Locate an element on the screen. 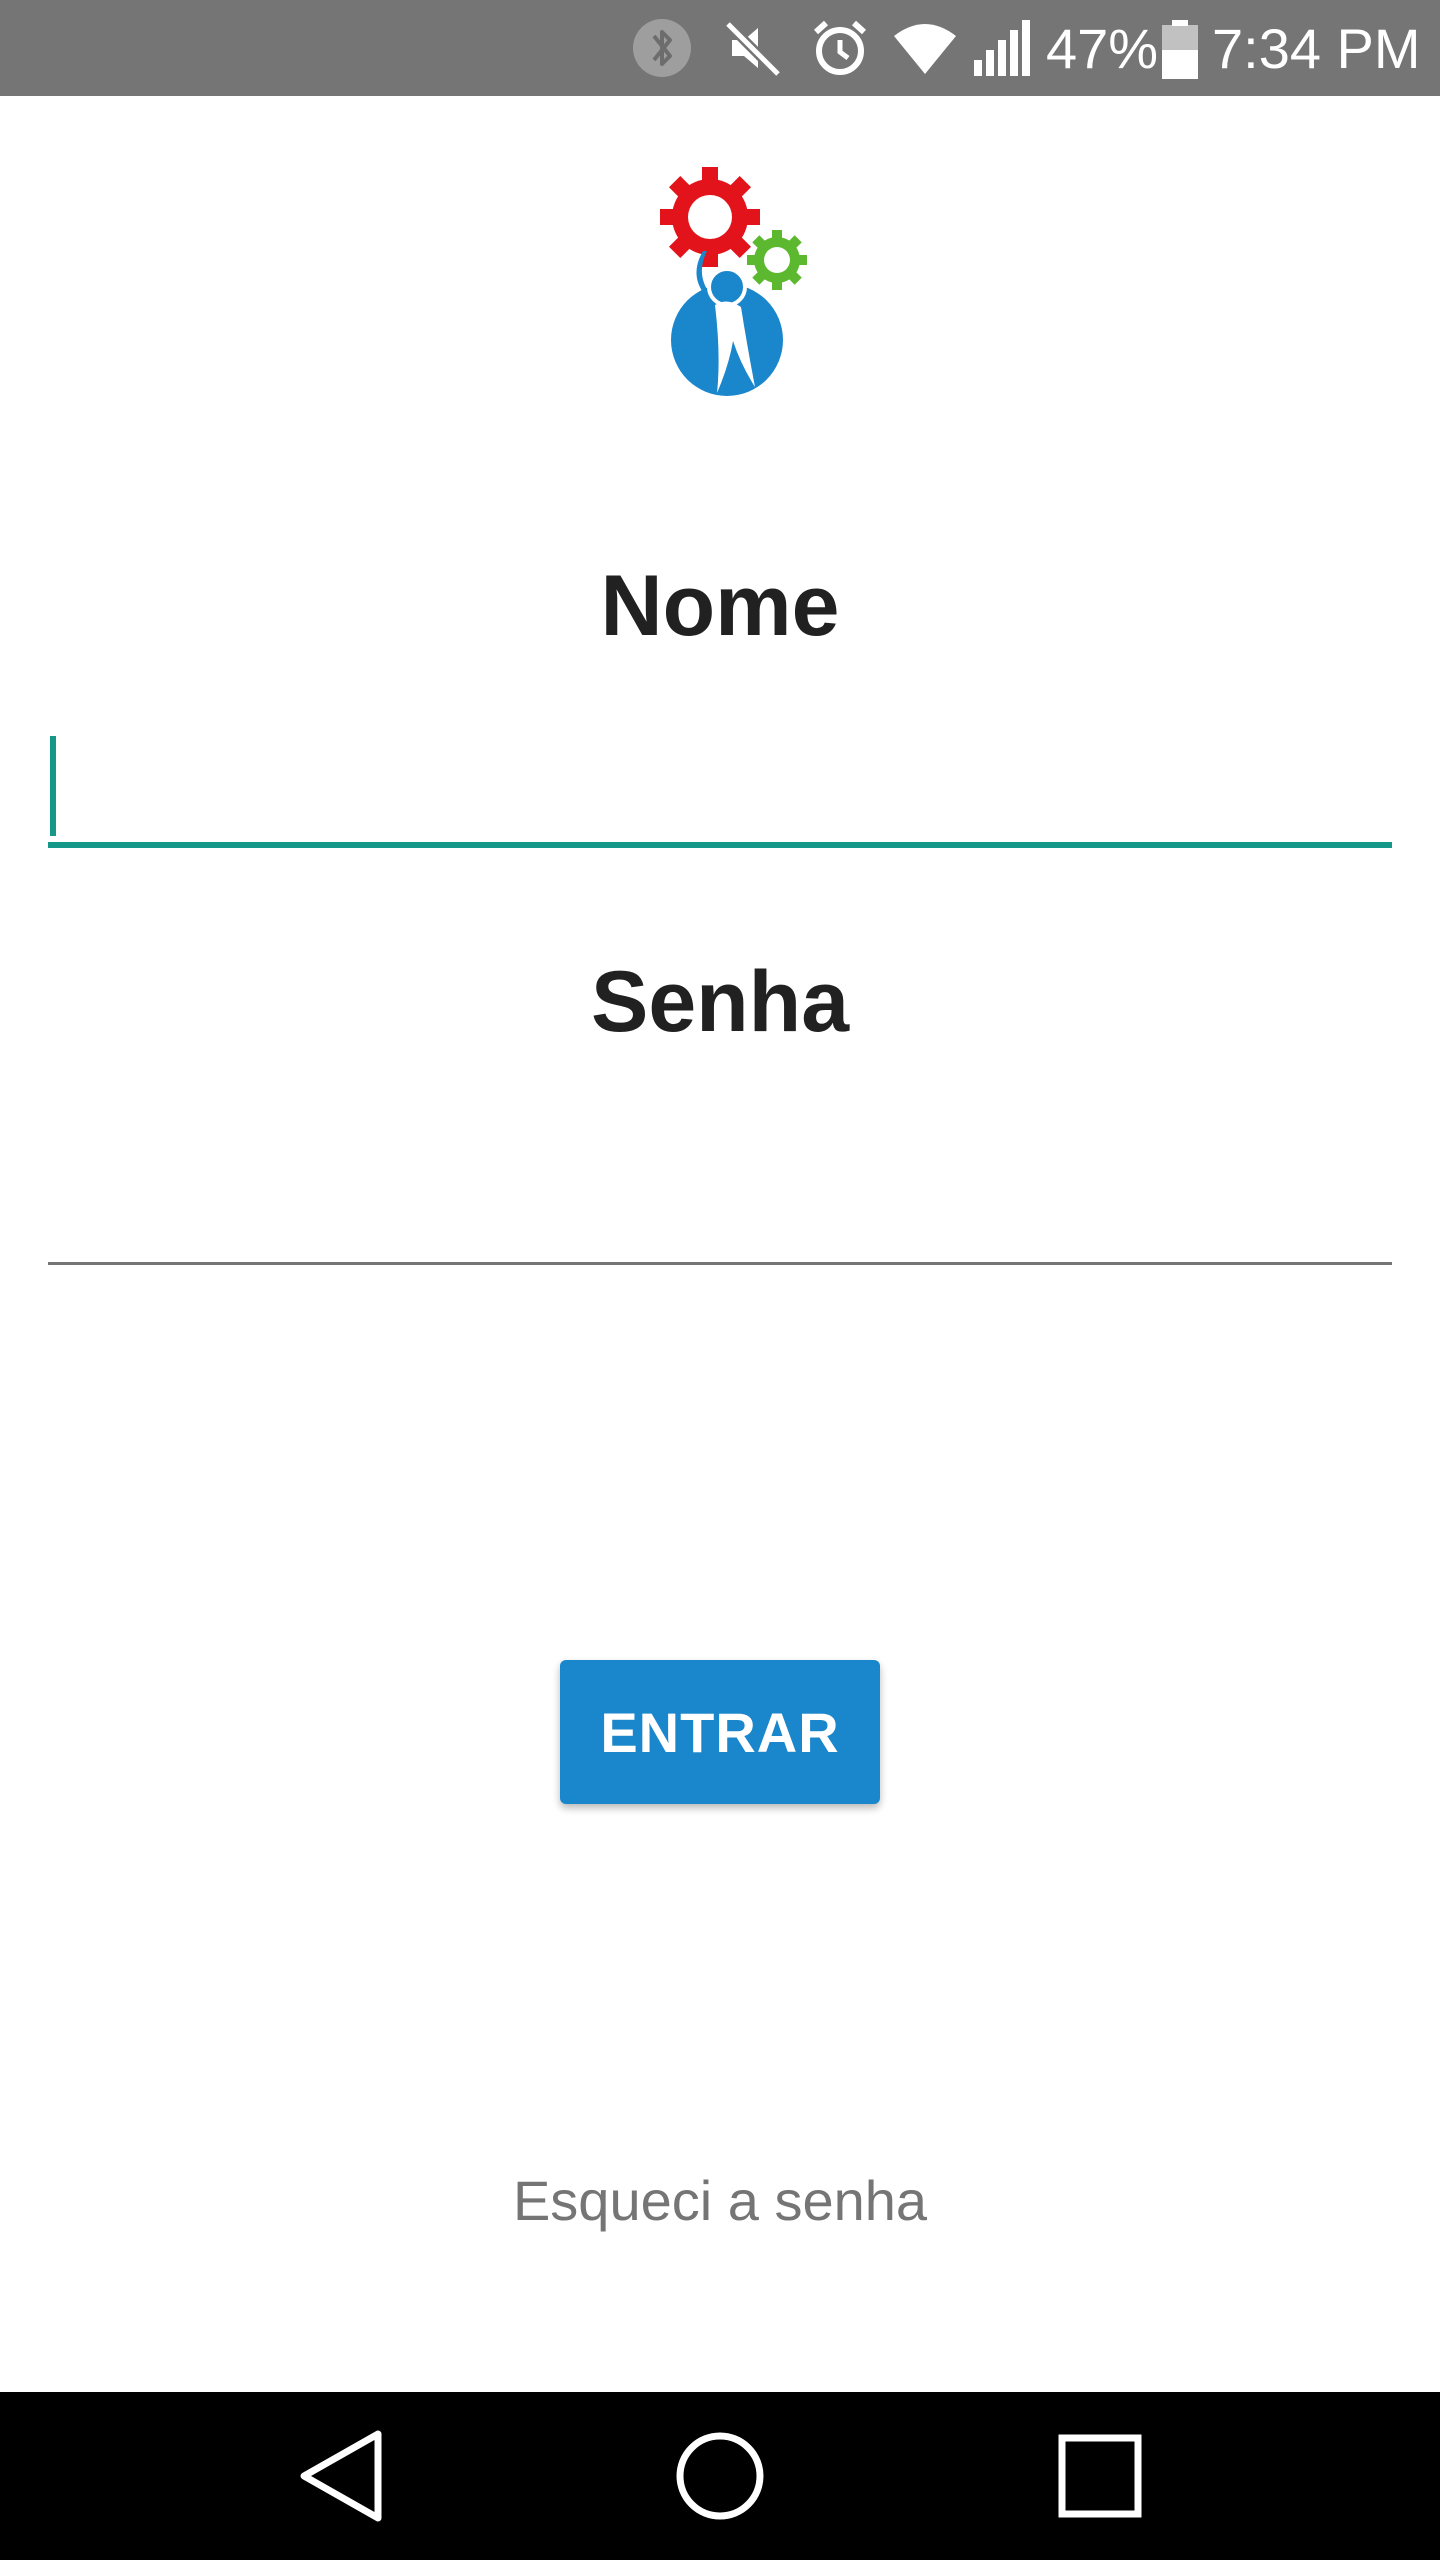 This screenshot has height=2560, width=1440. battery-icon is located at coordinates (1180, 49).